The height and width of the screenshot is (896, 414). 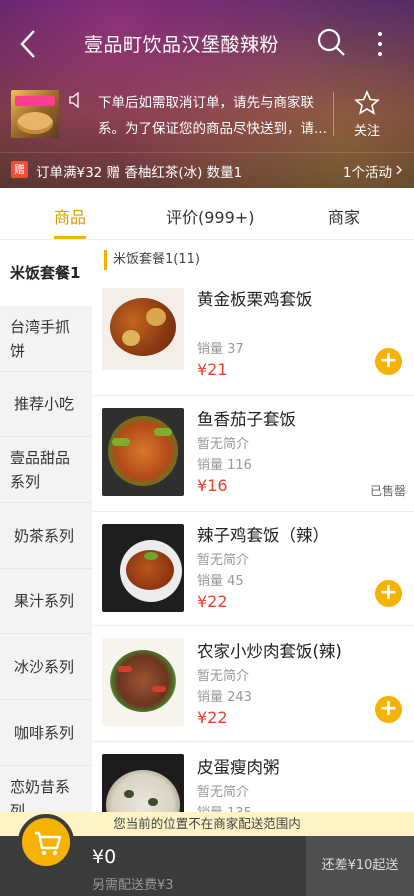 I want to click on top-bar: 壹品町饮品汉堡酸辣粉, so click(x=207, y=44).